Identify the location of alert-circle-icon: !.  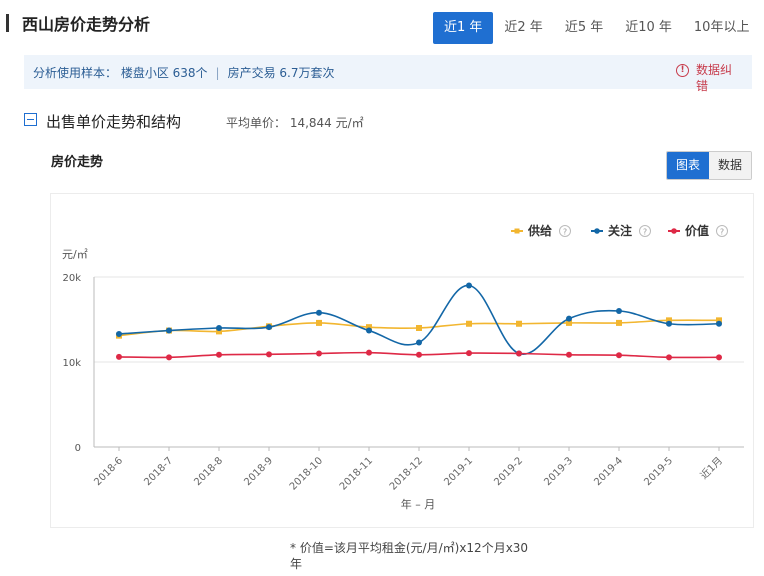
(682, 70).